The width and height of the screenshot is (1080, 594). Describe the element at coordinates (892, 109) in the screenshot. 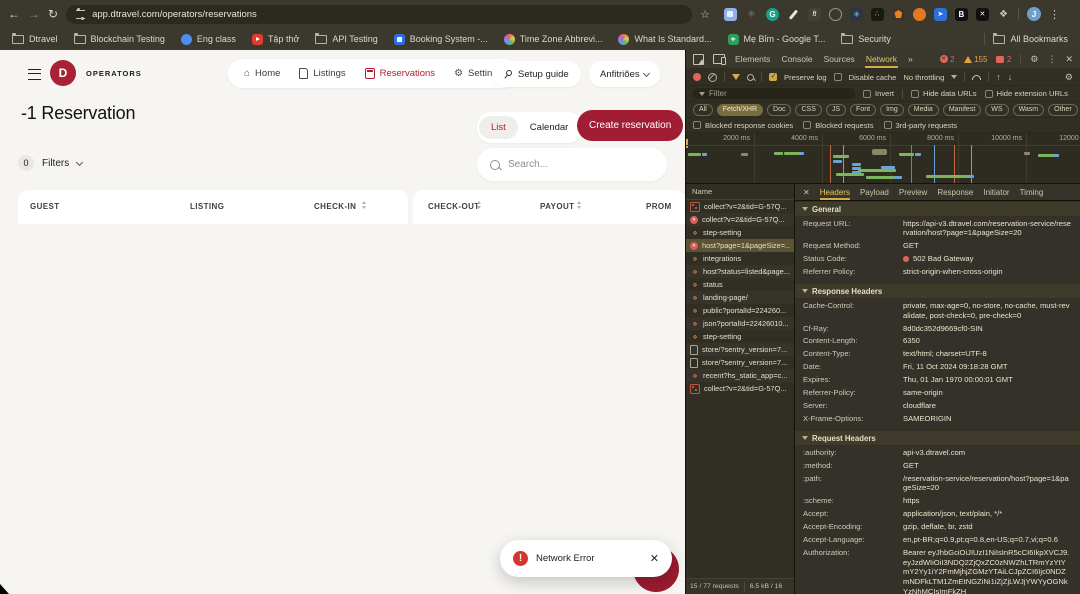

I see `chip-img: Img` at that location.